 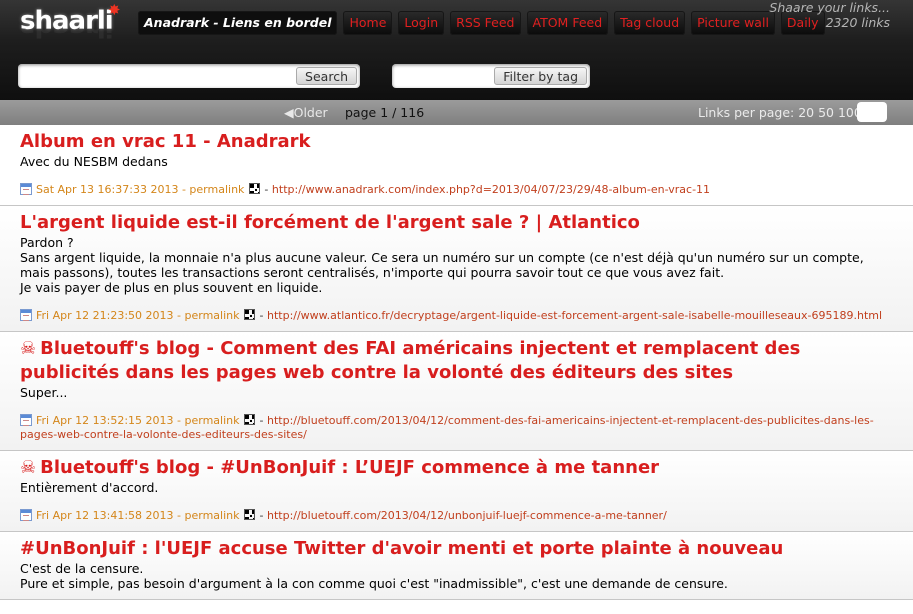 What do you see at coordinates (47, 242) in the screenshot?
I see `description-line: Pardon ?` at bounding box center [47, 242].